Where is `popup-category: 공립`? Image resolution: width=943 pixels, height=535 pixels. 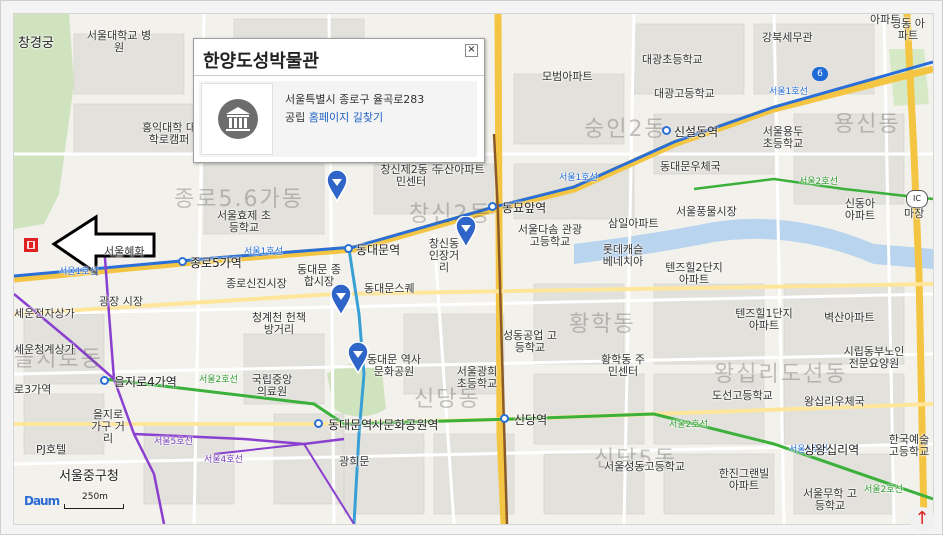 popup-category: 공립 is located at coordinates (295, 117).